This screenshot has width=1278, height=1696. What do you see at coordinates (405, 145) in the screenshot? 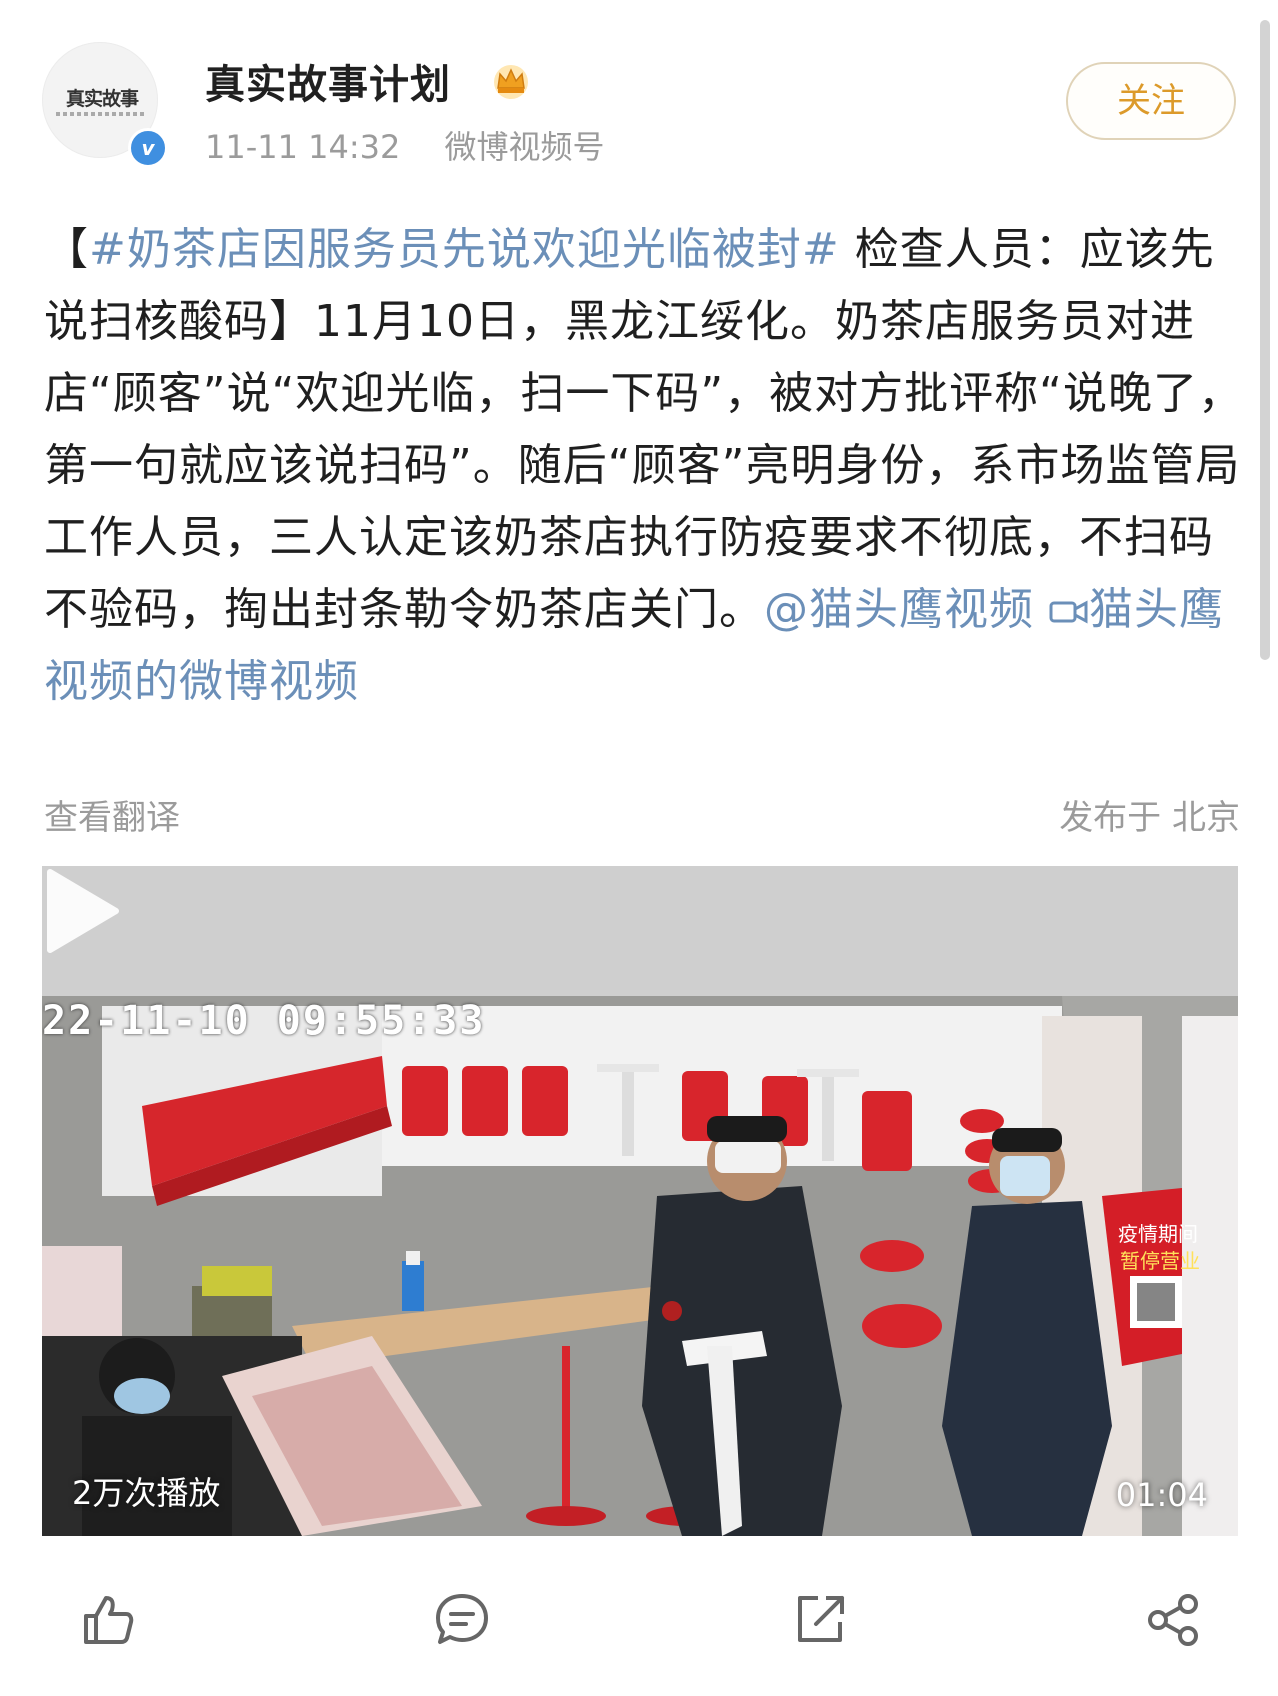
I see `post-meta: 11-11 14:32 微博视频号` at bounding box center [405, 145].